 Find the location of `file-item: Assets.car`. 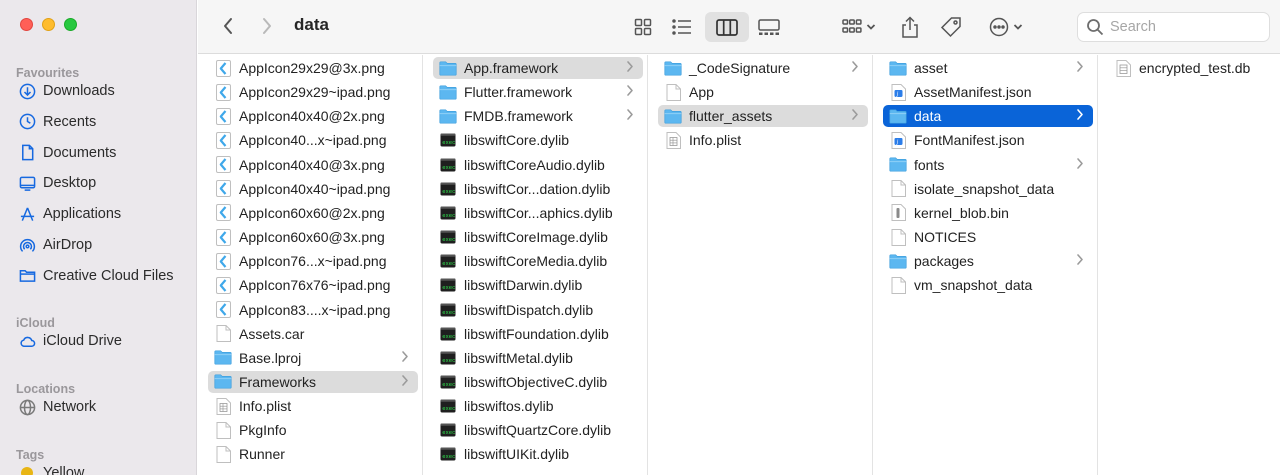

file-item: Assets.car is located at coordinates (313, 334).